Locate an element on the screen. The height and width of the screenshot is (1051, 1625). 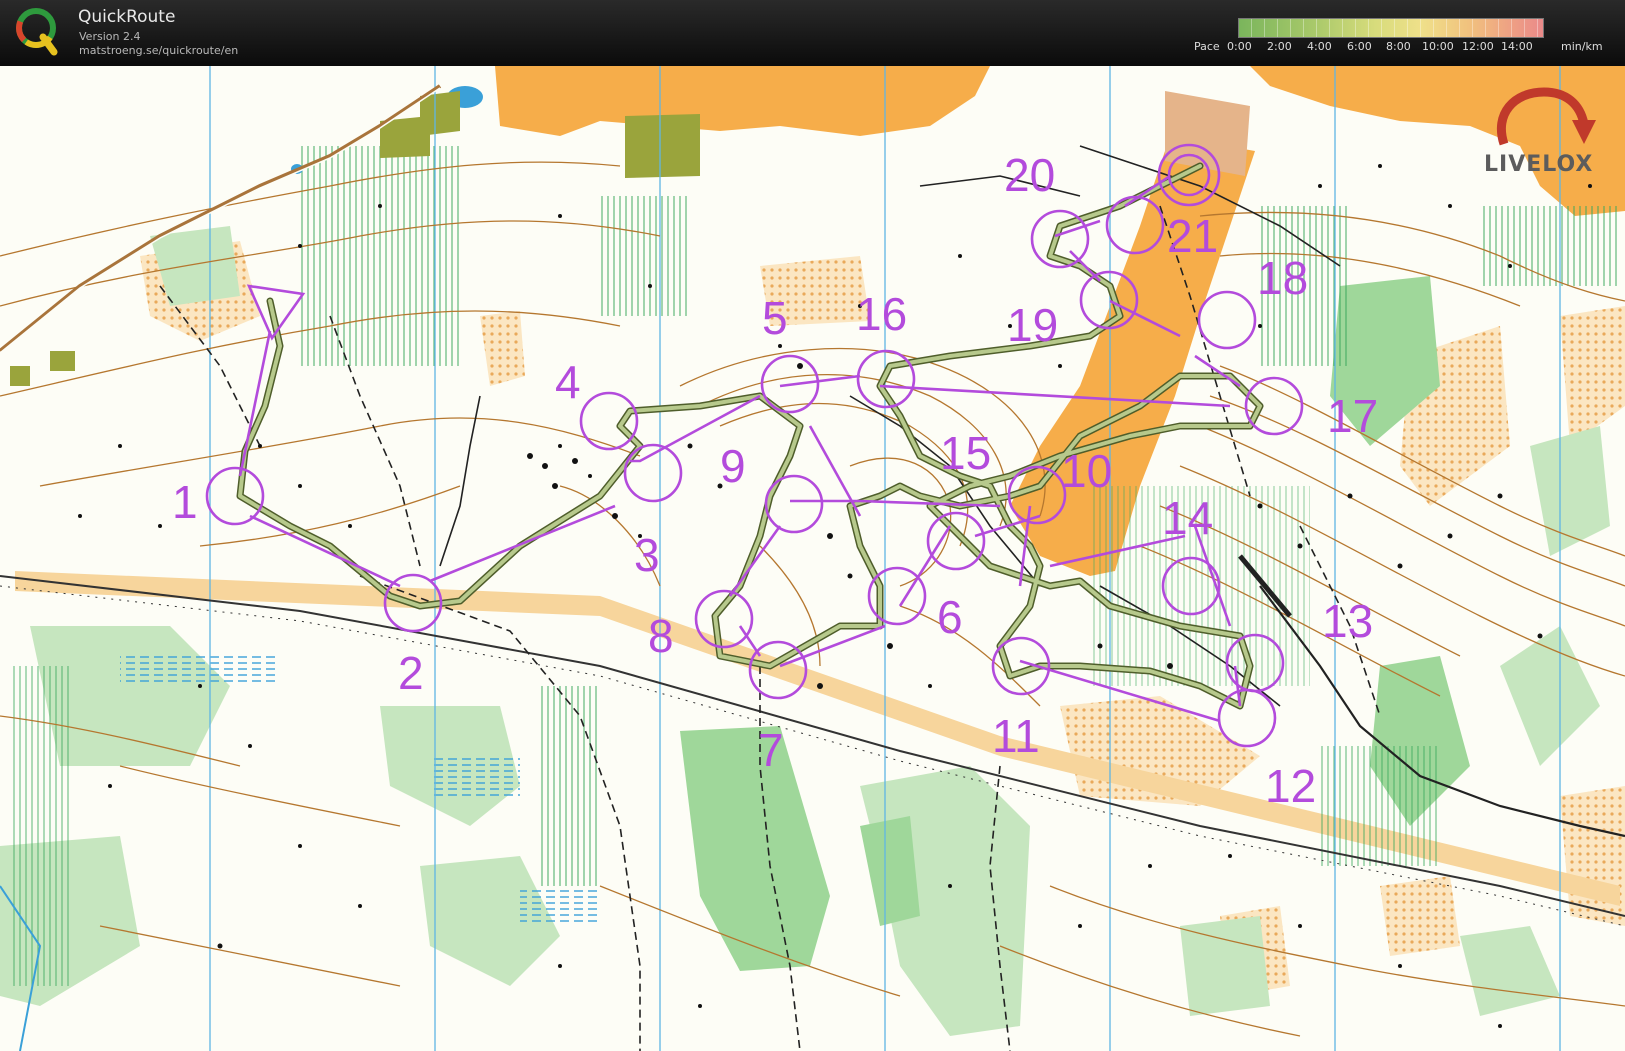
pace-tick-6: 12:00 is located at coordinates (1478, 46).